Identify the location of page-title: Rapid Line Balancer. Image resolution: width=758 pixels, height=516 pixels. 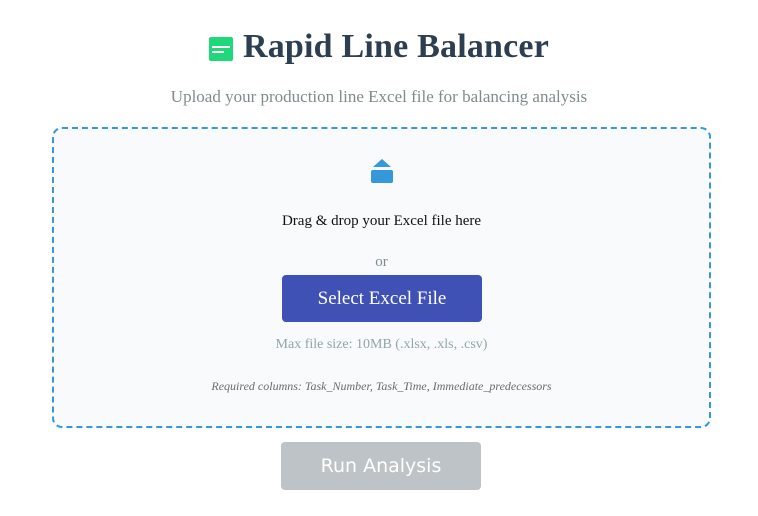
(396, 46).